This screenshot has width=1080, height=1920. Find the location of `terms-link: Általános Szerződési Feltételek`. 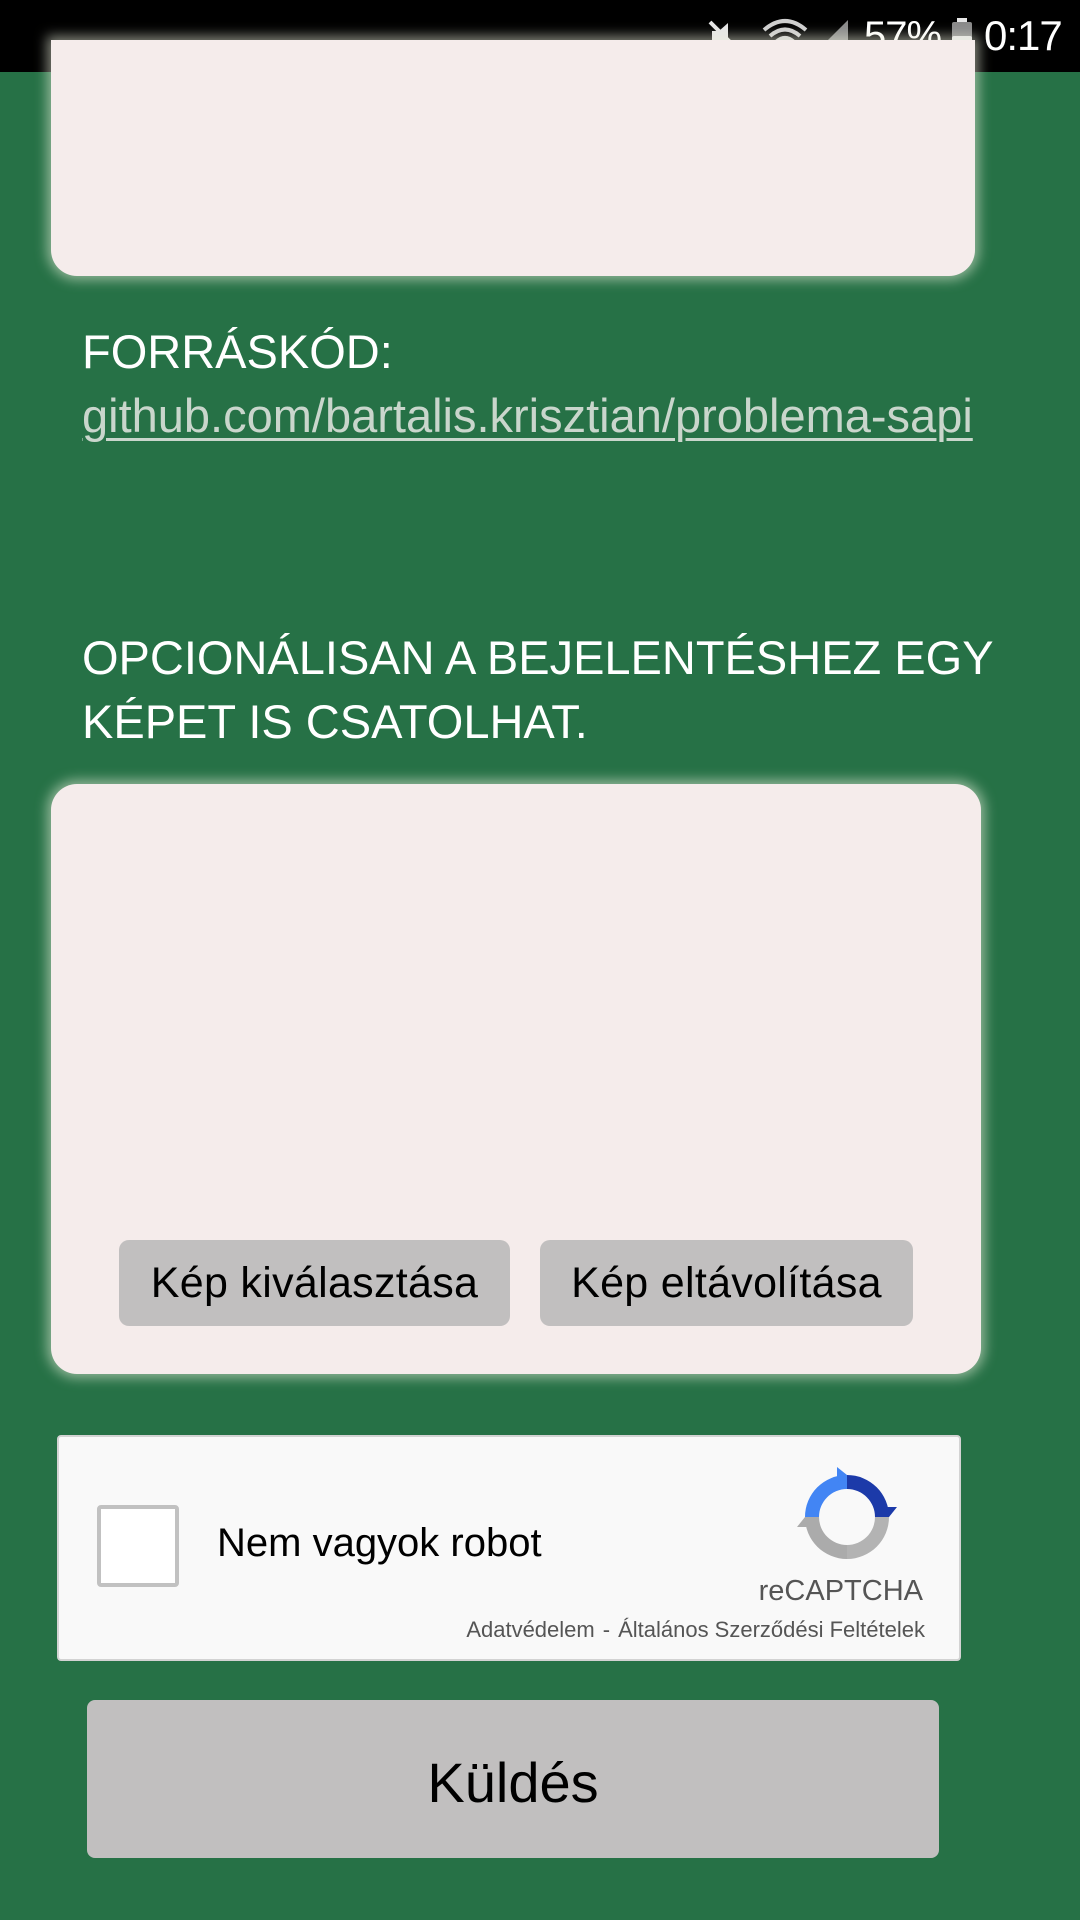

terms-link: Általános Szerződési Feltételek is located at coordinates (771, 1630).